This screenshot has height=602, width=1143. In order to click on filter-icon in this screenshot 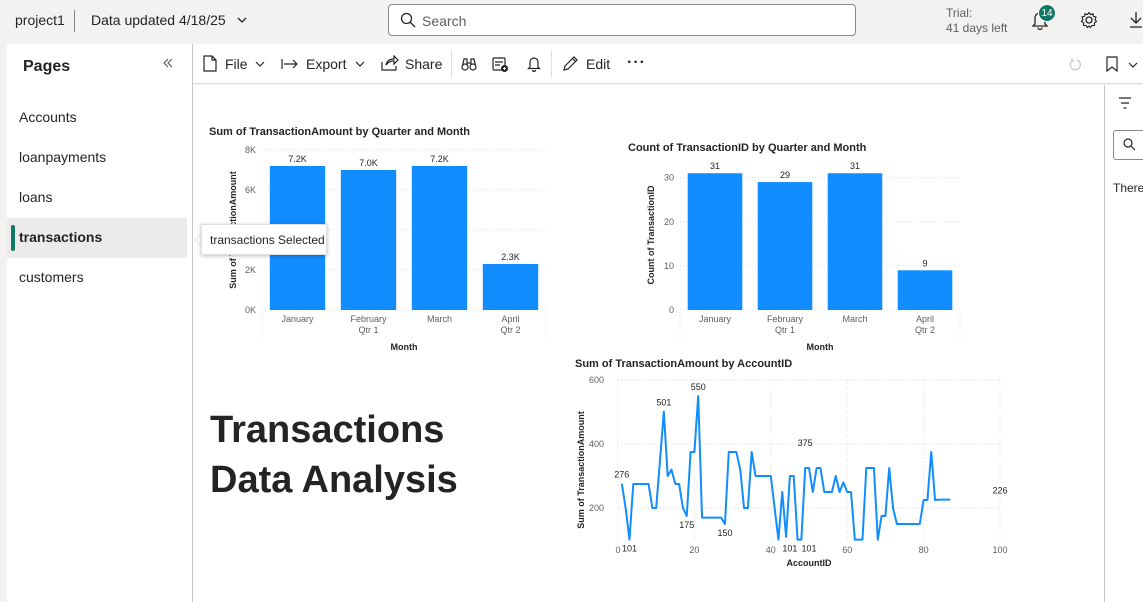, I will do `click(1125, 103)`.